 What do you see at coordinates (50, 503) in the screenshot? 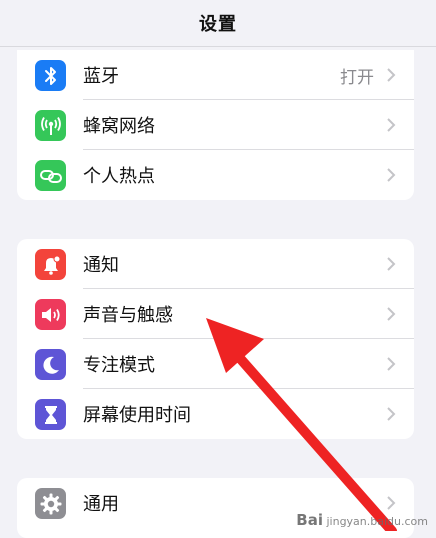
I see `gear-icon` at bounding box center [50, 503].